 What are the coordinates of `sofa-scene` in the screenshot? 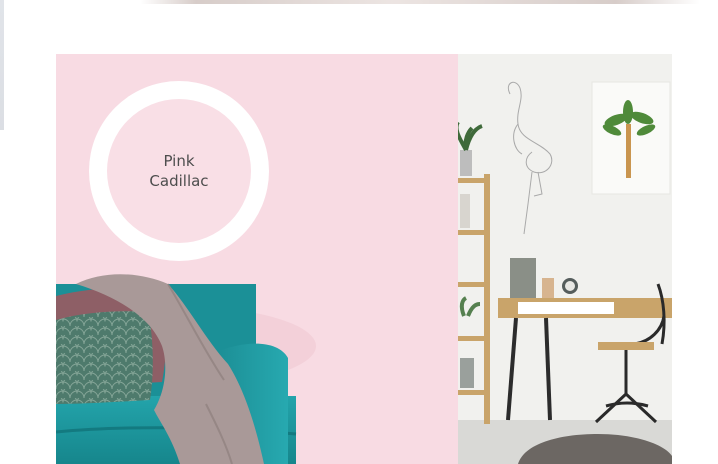 It's located at (186, 369).